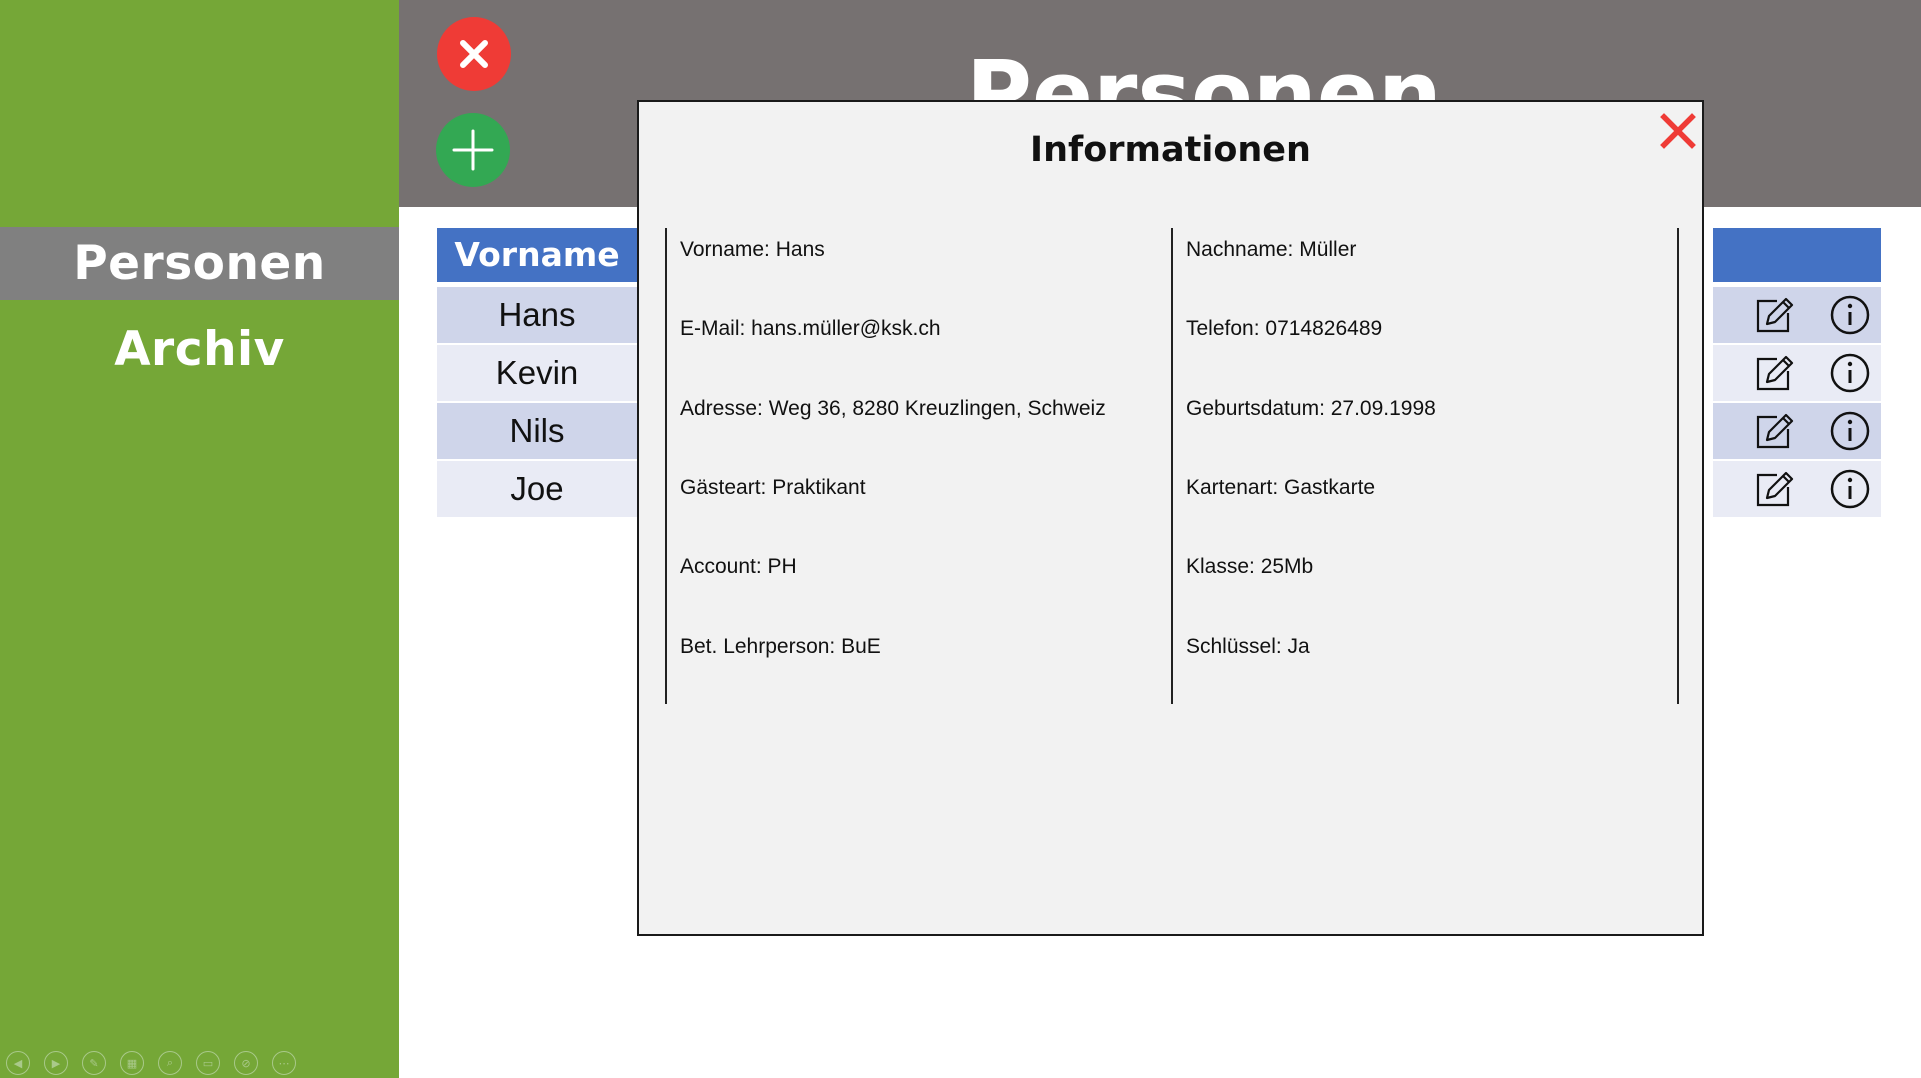  What do you see at coordinates (56, 1063) in the screenshot?
I see `next-slide-icon: ▶` at bounding box center [56, 1063].